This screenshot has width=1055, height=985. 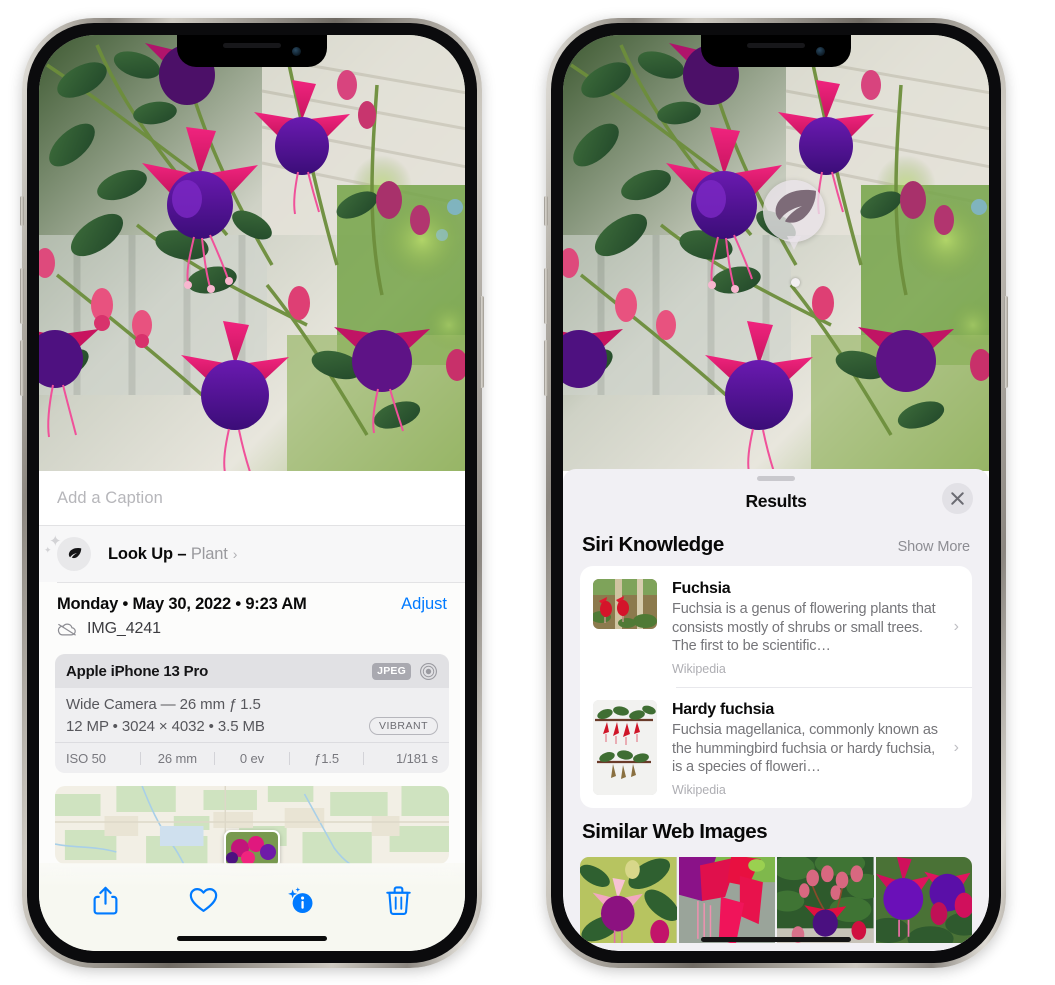 I want to click on fuchsia-red-flowers-thumb, so click(x=625, y=604).